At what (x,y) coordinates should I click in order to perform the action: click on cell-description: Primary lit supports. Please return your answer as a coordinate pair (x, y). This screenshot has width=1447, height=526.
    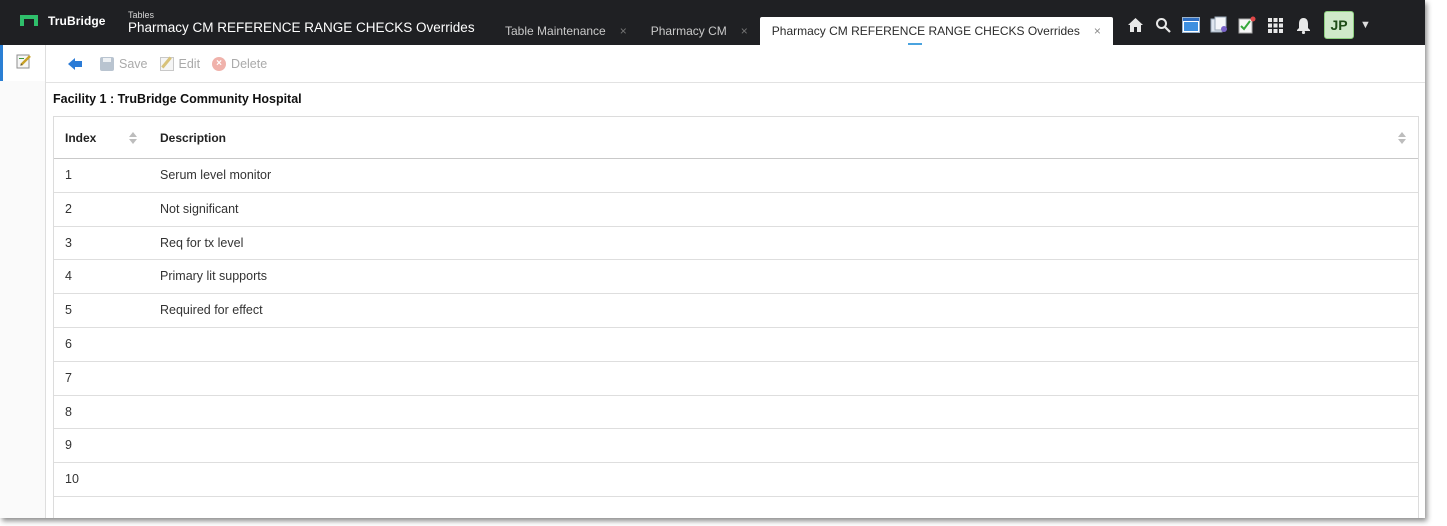
    Looking at the image, I should click on (213, 276).